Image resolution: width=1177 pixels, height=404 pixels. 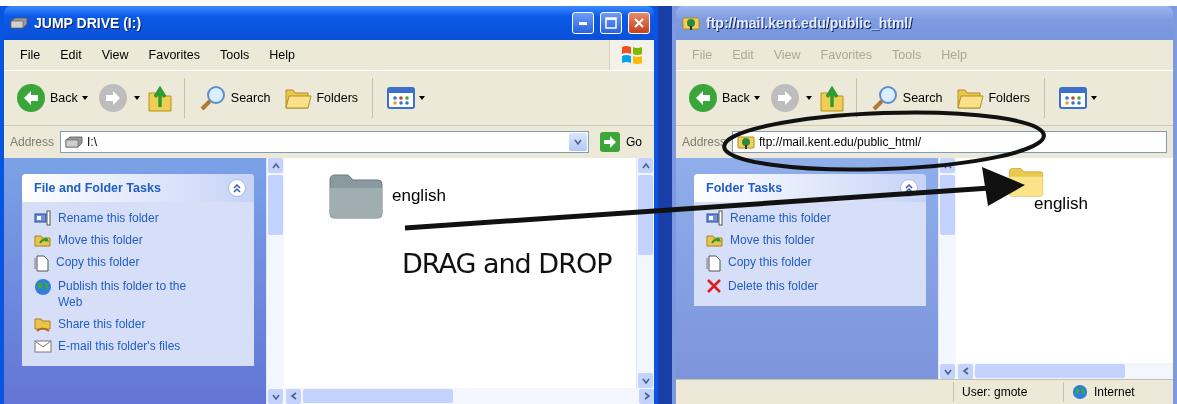 What do you see at coordinates (810, 23) in the screenshot?
I see `window-title: ftp://mail.kent.edu/public_html/` at bounding box center [810, 23].